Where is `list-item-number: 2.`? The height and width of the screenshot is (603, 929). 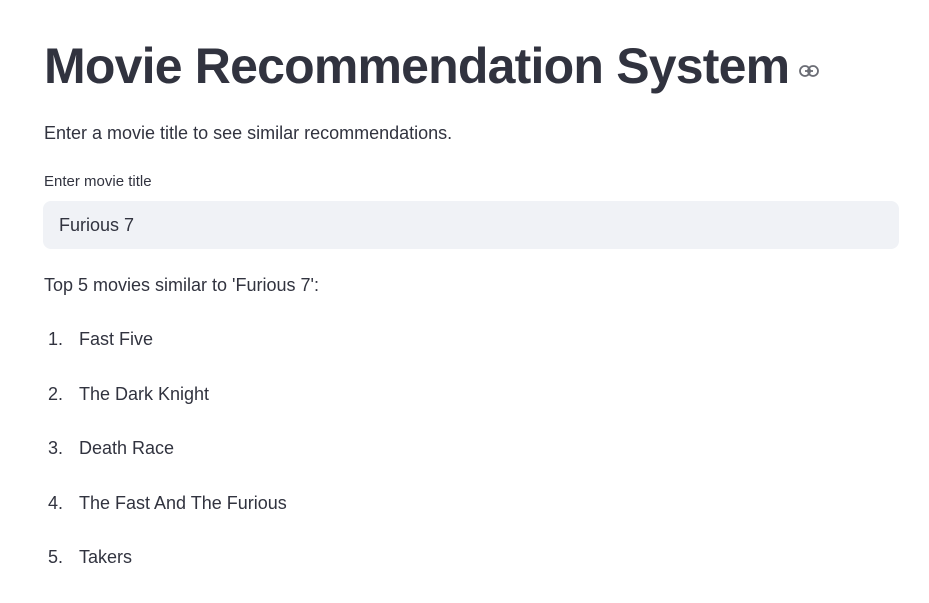 list-item-number: 2. is located at coordinates (56, 393).